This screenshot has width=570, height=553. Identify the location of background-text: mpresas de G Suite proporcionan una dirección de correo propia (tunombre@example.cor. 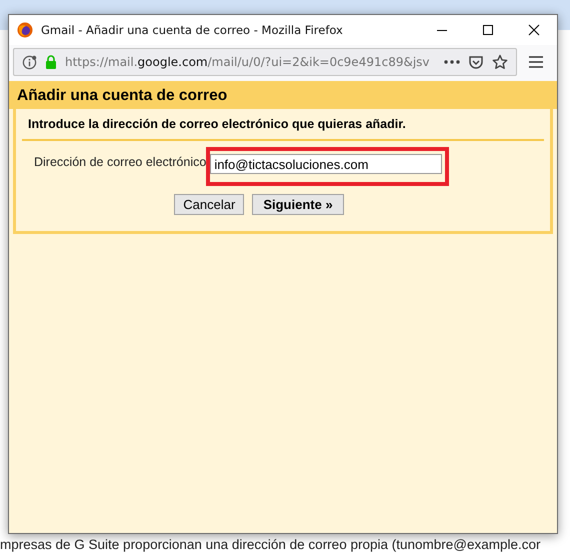
(270, 544).